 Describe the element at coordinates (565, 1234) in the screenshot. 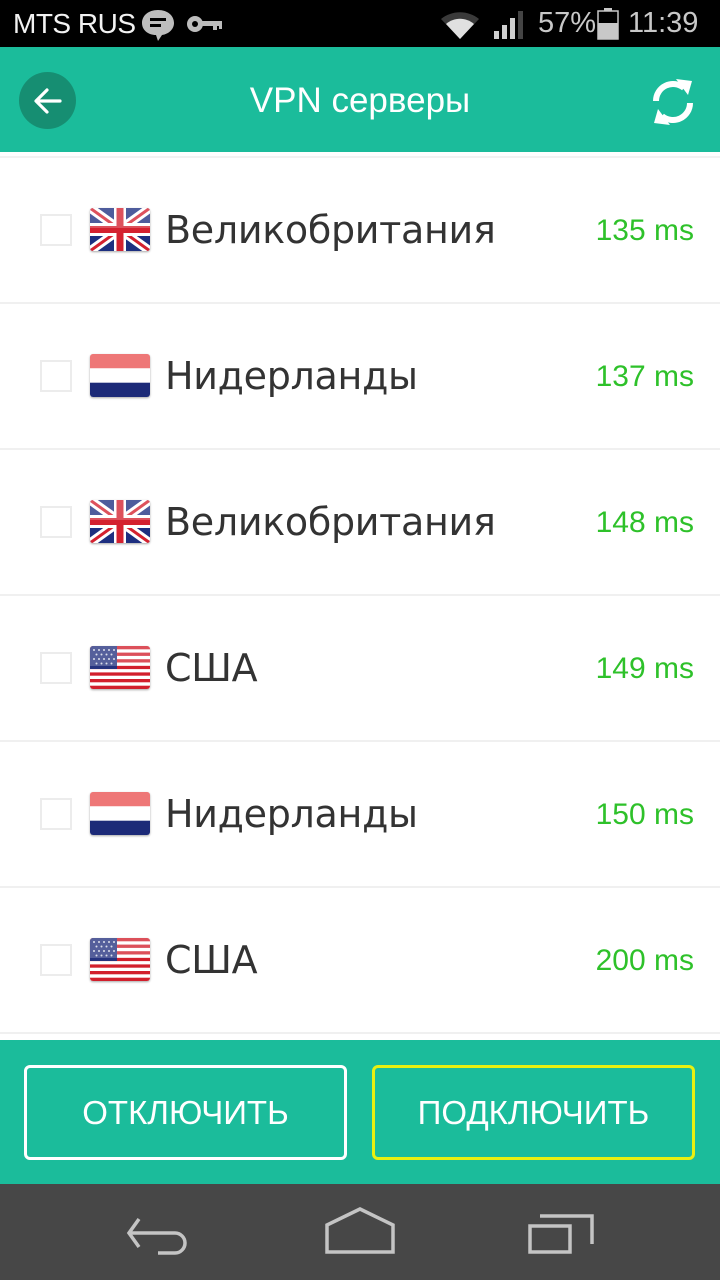

I see `recents-nav-icon` at that location.